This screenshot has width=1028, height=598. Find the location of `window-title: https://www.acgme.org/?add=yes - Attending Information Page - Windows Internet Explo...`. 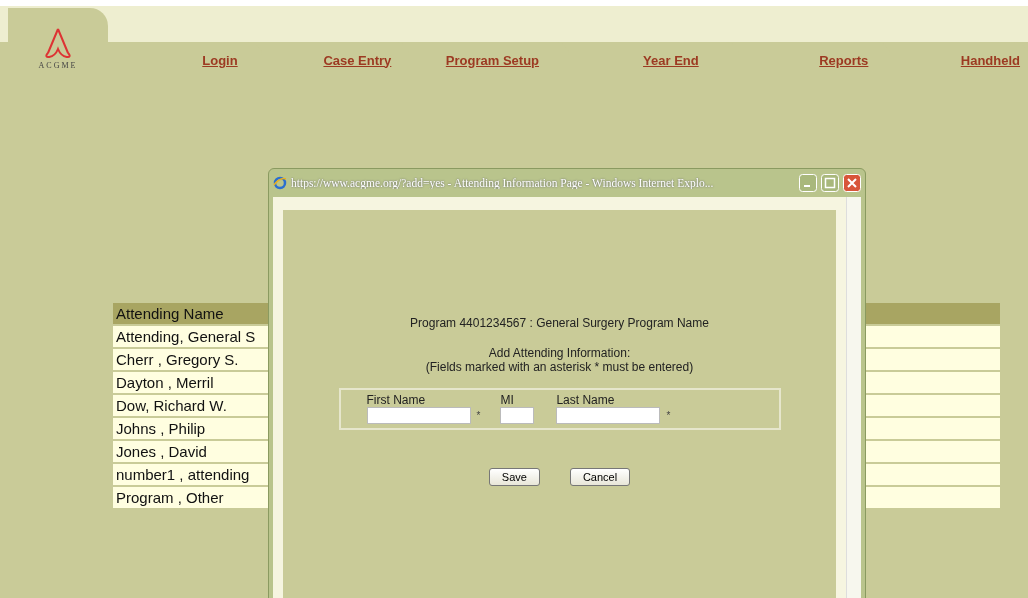

window-title: https://www.acgme.org/?add=yes - Attending Information Page - Windows Internet Explo... is located at coordinates (503, 183).